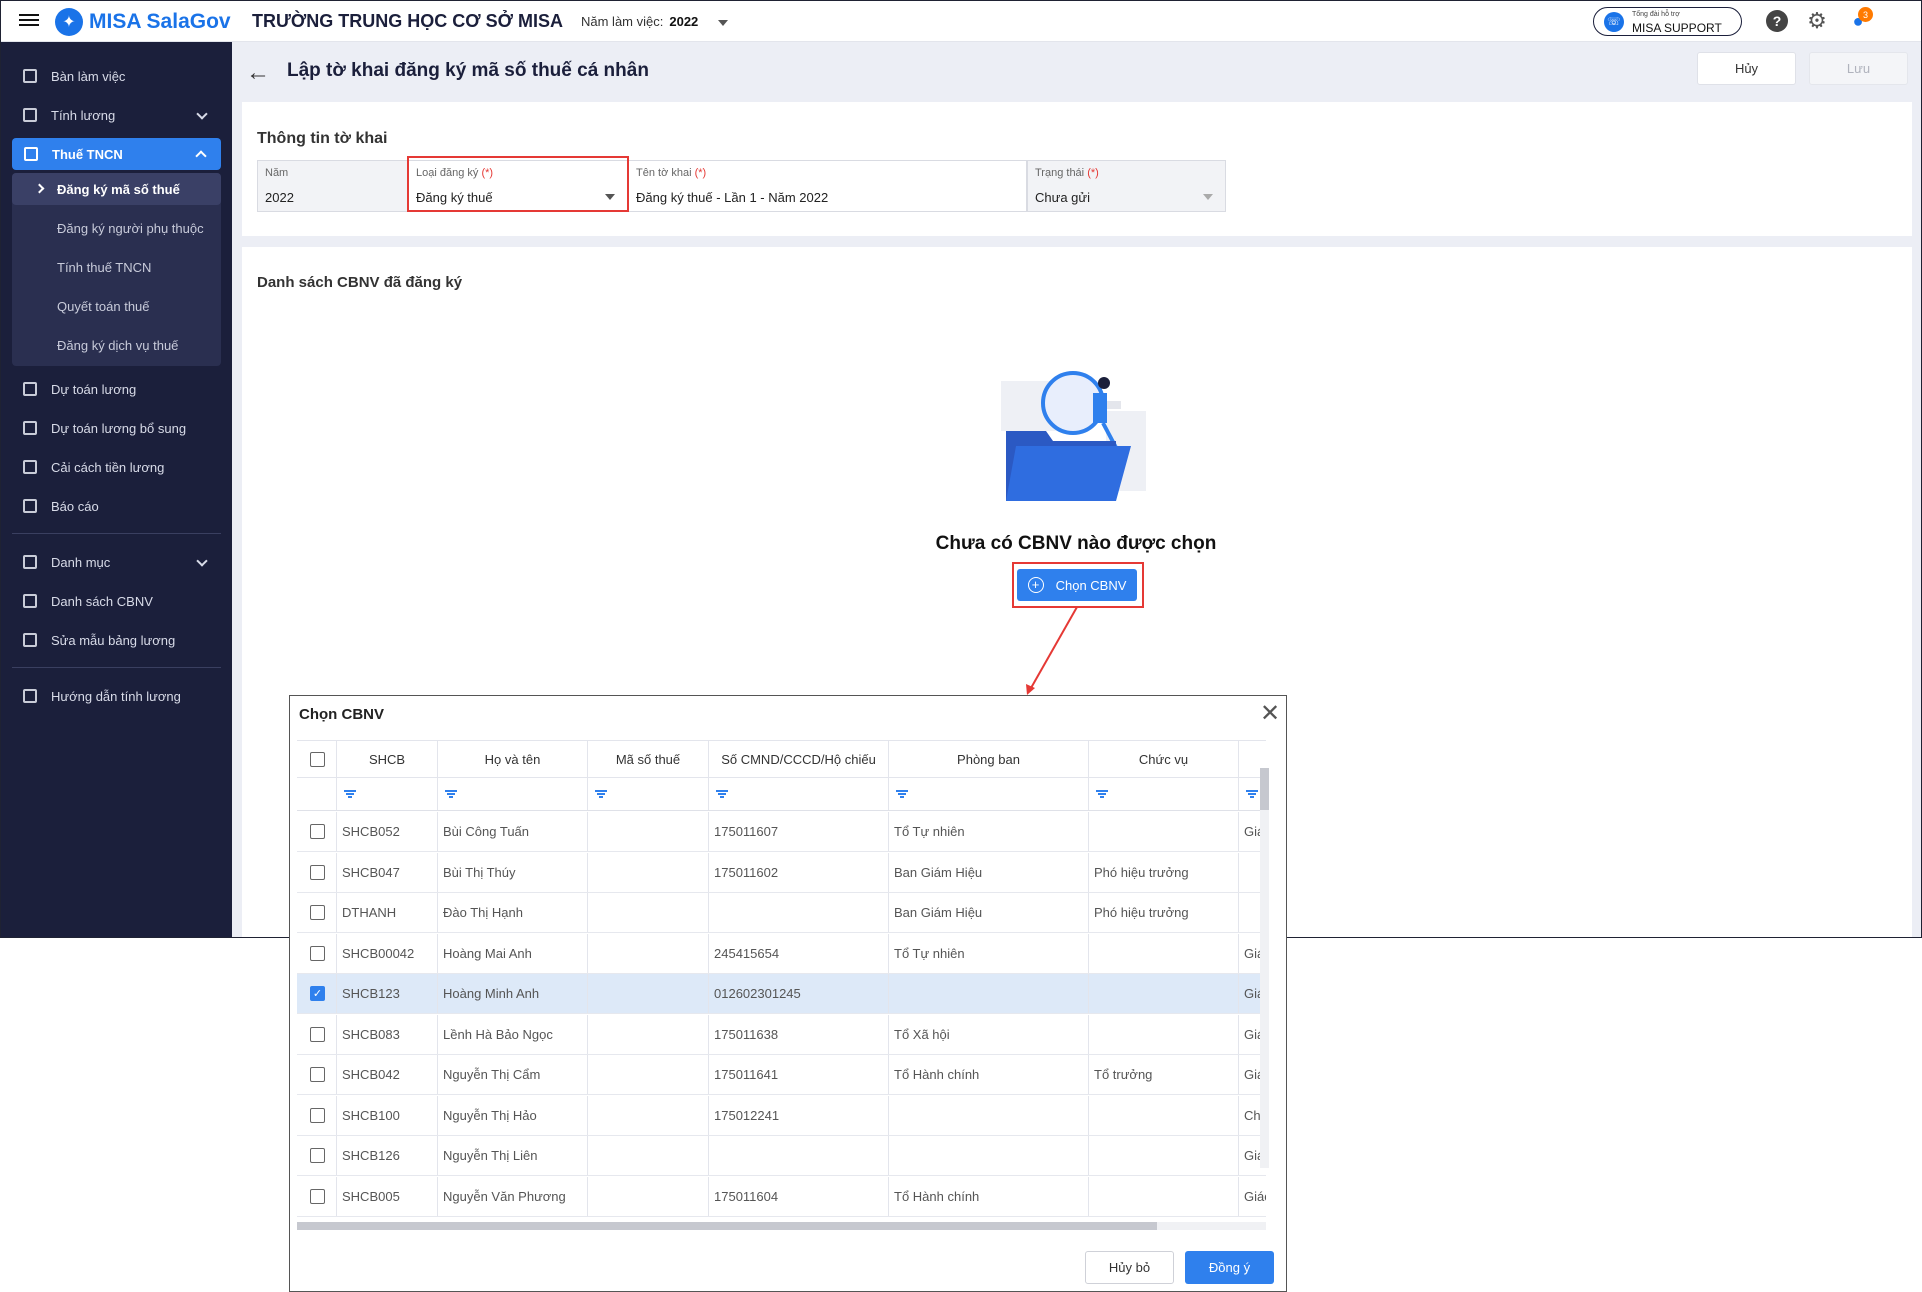  I want to click on sidebar-item-salary-reform: Cải cách tiền lương, so click(116, 467).